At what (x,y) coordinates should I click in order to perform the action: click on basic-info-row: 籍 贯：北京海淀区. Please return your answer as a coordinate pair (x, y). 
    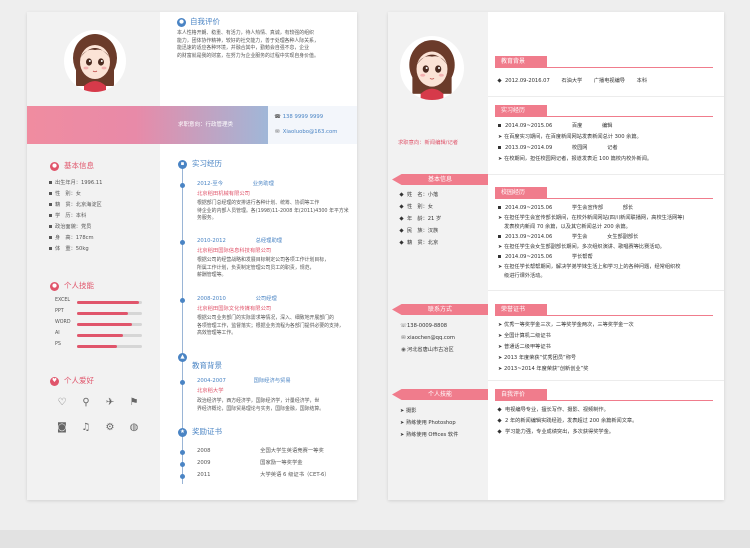
    Looking at the image, I should click on (75, 205).